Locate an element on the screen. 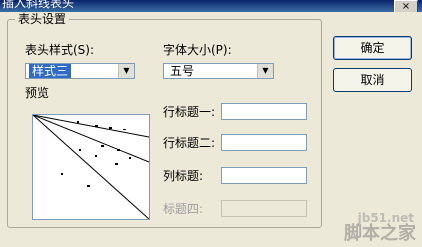 The image size is (422, 247). font-size-select: 五号 ▼ is located at coordinates (218, 71).